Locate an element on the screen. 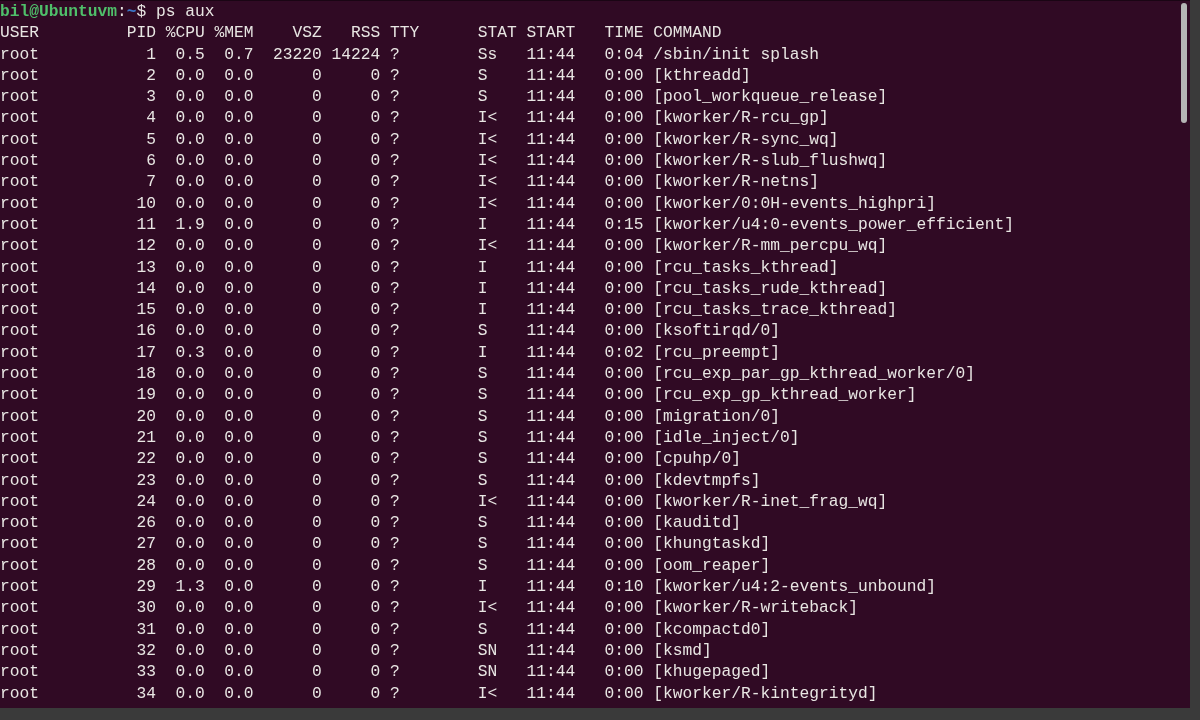 The image size is (1200, 720). table-cell-text: 27 is located at coordinates (145, 544).